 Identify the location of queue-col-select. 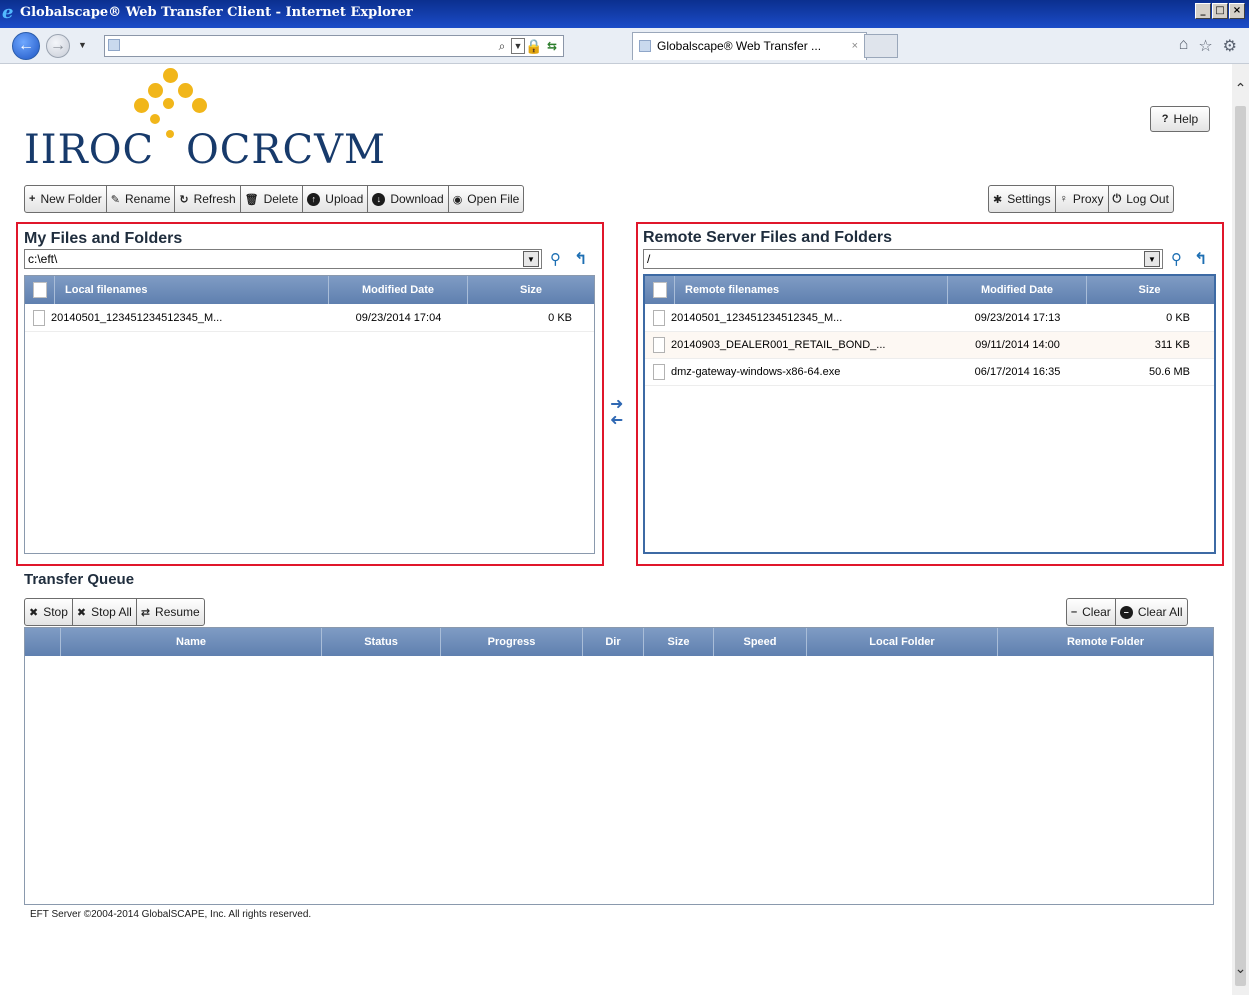
(43, 642).